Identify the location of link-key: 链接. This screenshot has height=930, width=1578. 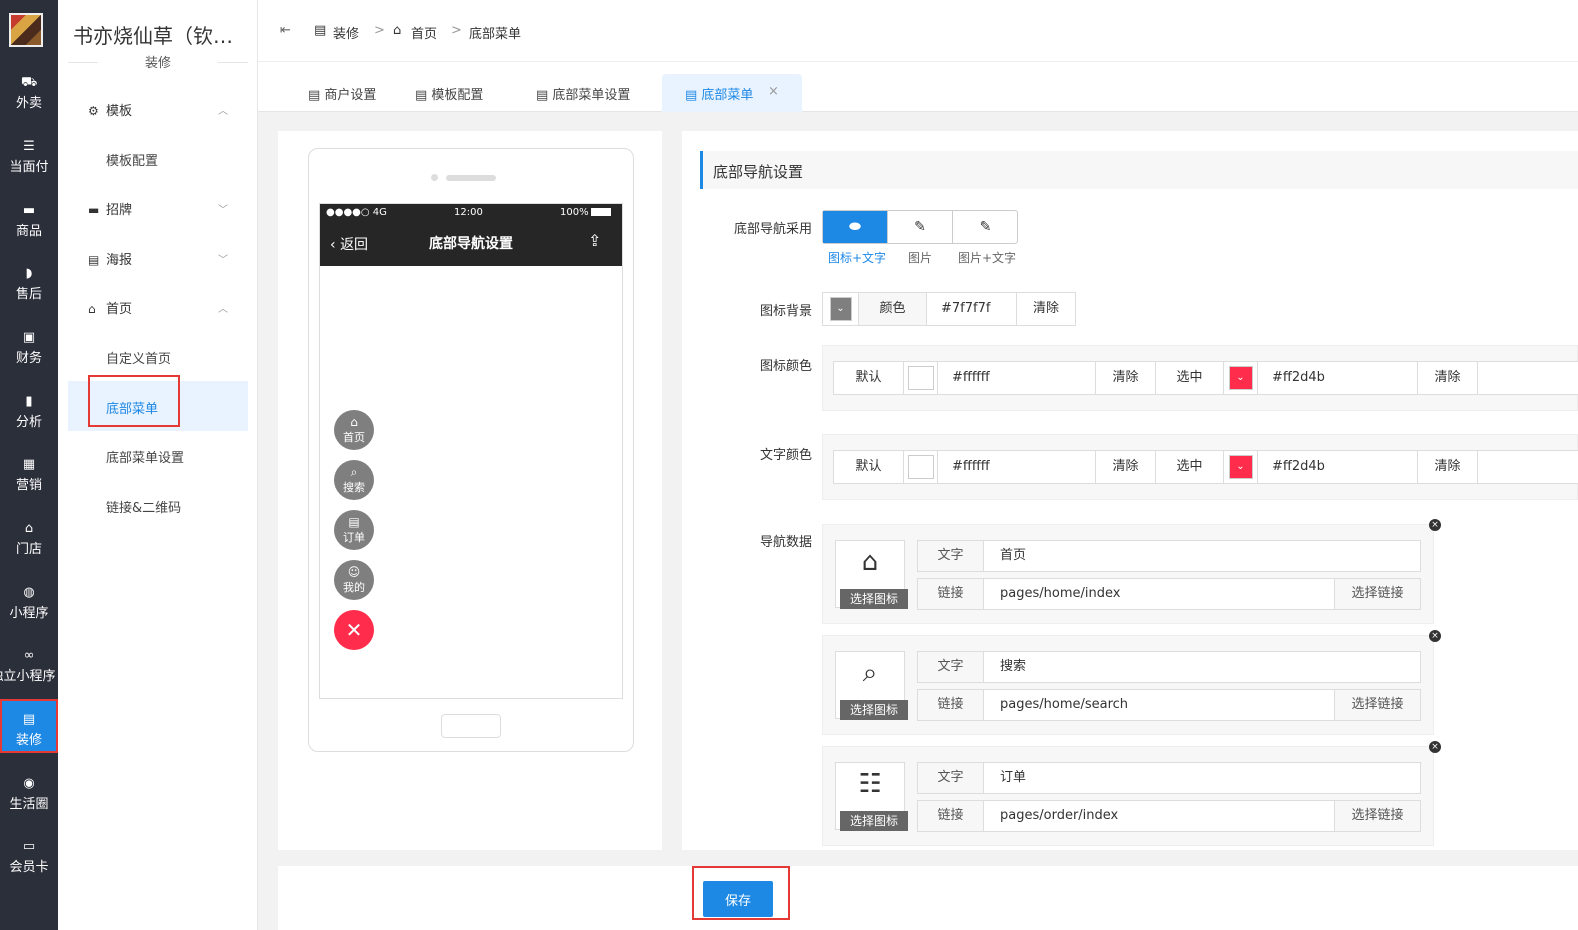
(951, 705).